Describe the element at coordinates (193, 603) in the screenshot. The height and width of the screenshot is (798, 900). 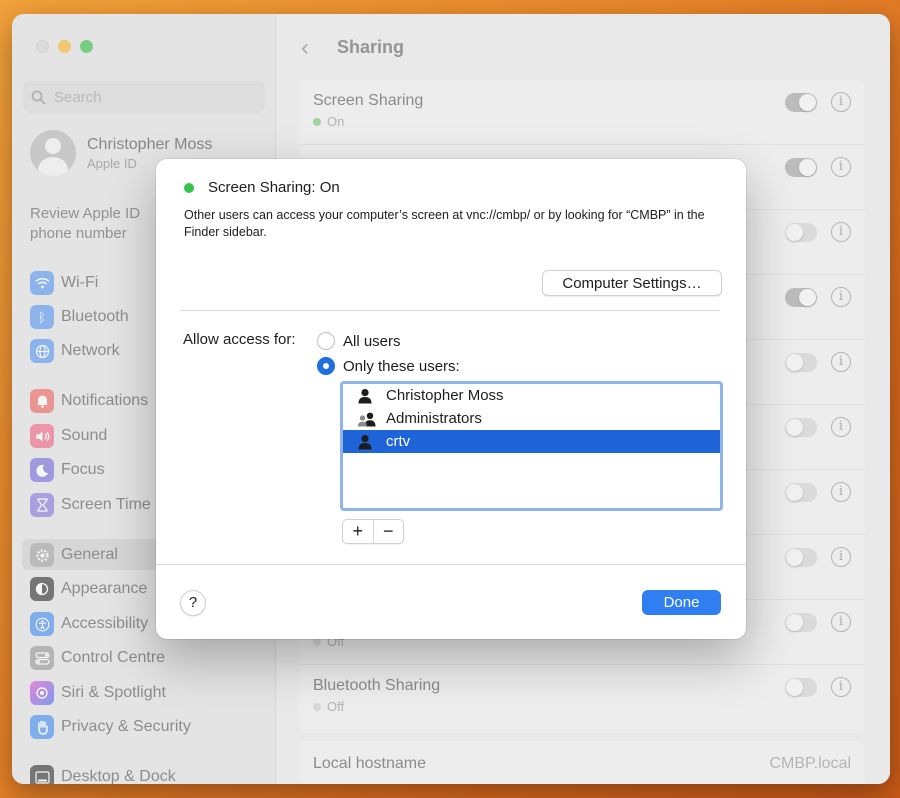
I see `help-button: ?` at that location.